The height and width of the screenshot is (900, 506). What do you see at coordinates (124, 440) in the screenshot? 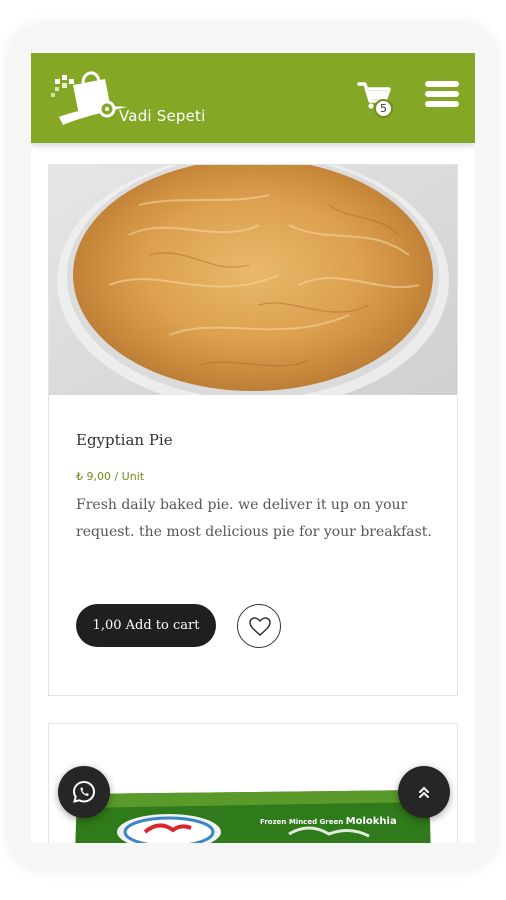
I see `product-name: Egyptian Pie` at bounding box center [124, 440].